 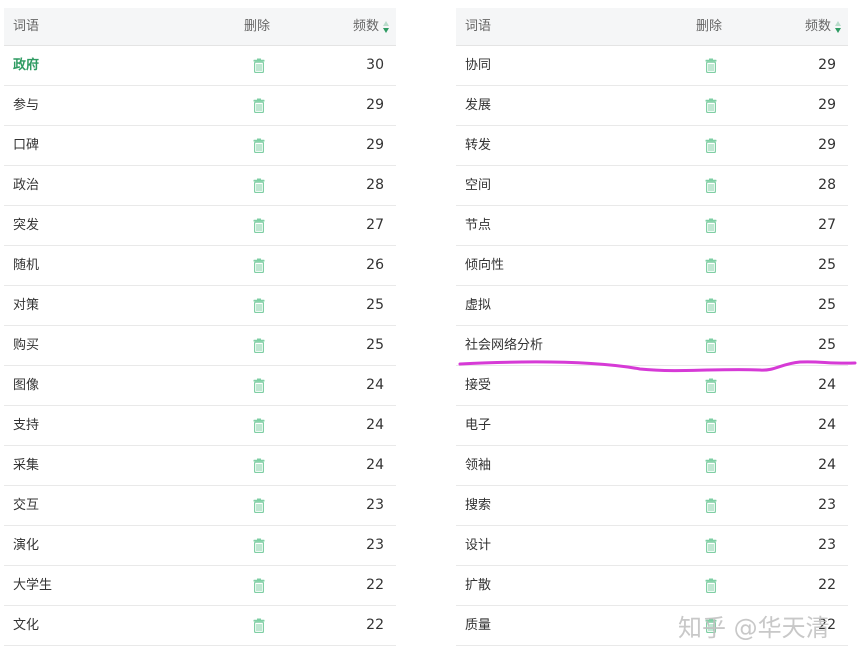 What do you see at coordinates (652, 226) in the screenshot?
I see `table-row: 节点 27` at bounding box center [652, 226].